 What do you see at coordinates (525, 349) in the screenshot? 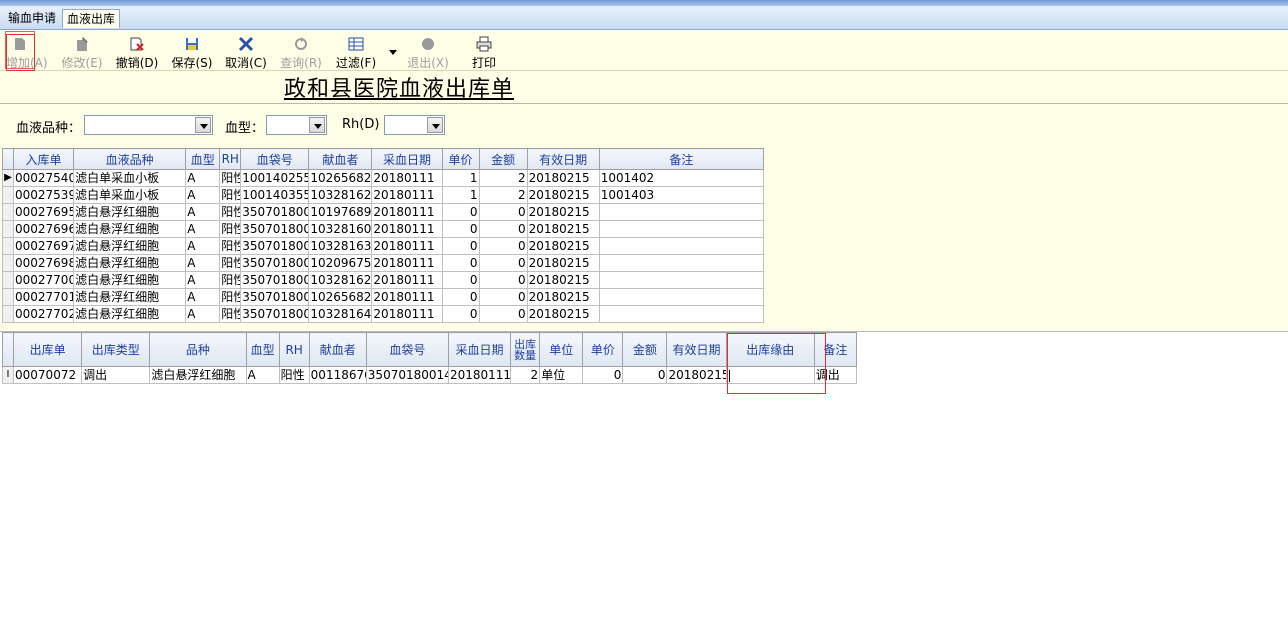
I see `column-header: 出库数量` at bounding box center [525, 349].